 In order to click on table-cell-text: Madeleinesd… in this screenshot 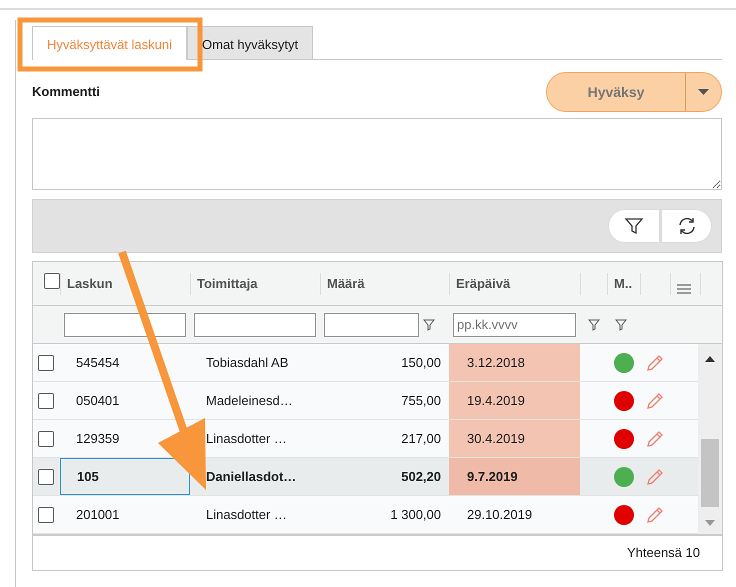, I will do `click(249, 401)`.